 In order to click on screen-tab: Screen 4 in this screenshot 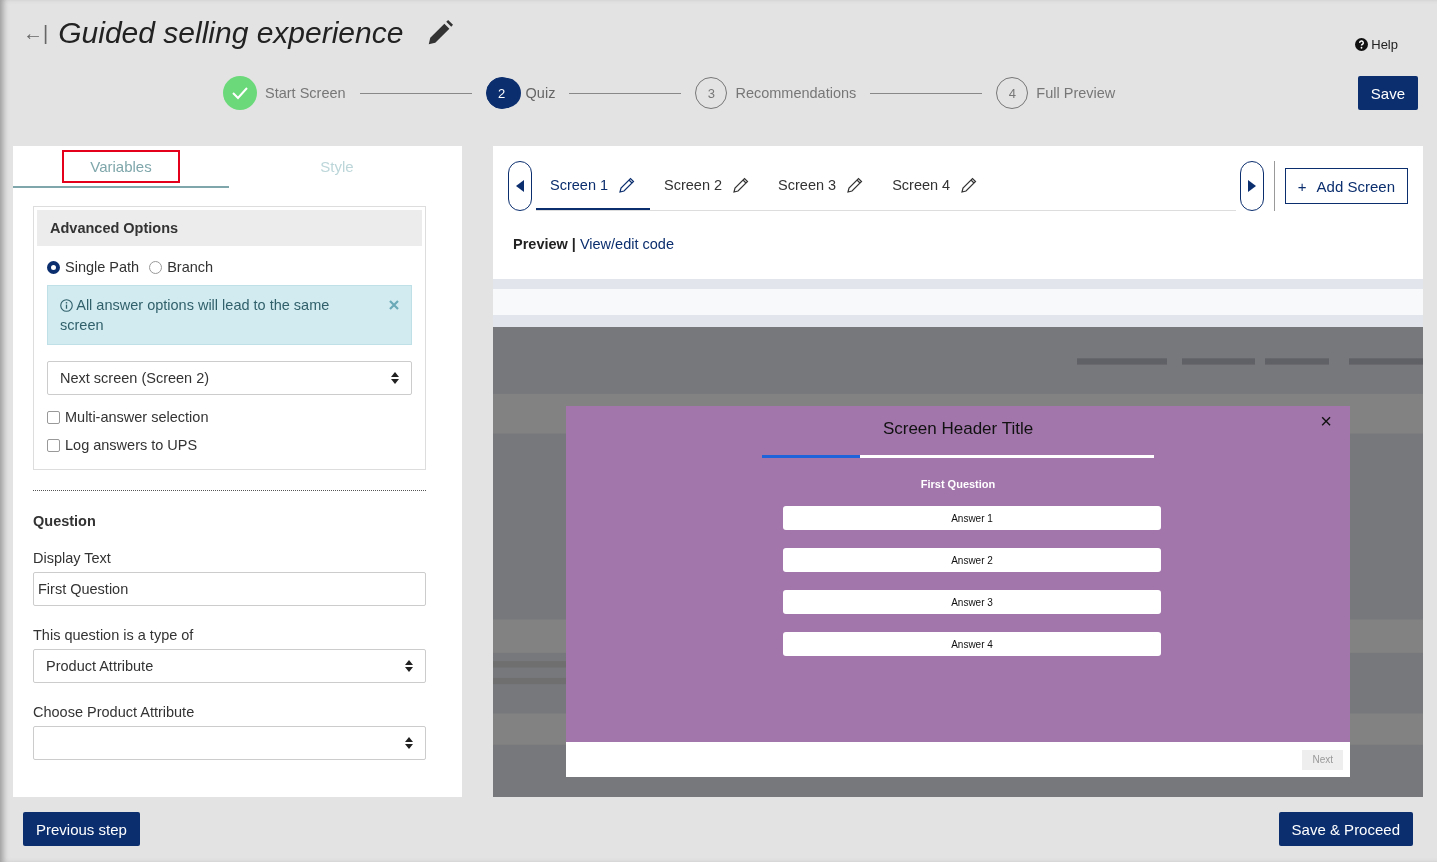, I will do `click(935, 185)`.